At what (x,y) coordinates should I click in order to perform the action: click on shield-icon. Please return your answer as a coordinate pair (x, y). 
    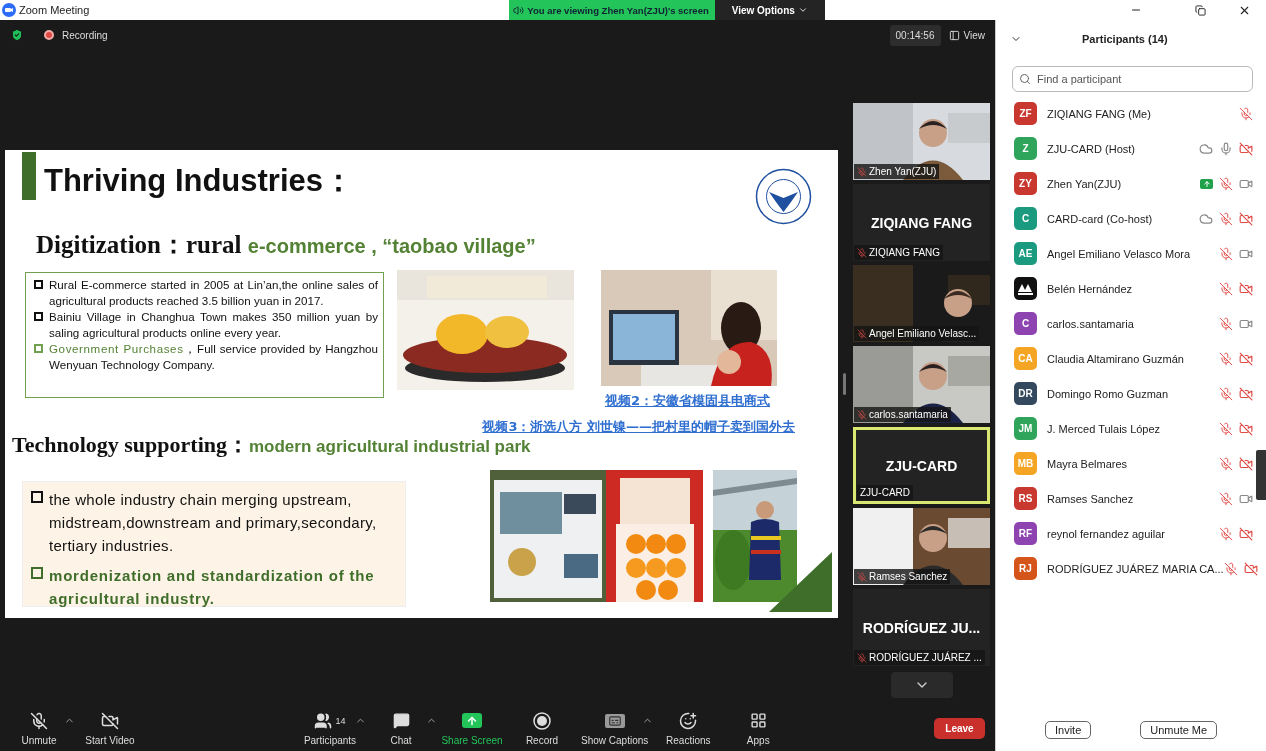
    Looking at the image, I should click on (17, 35).